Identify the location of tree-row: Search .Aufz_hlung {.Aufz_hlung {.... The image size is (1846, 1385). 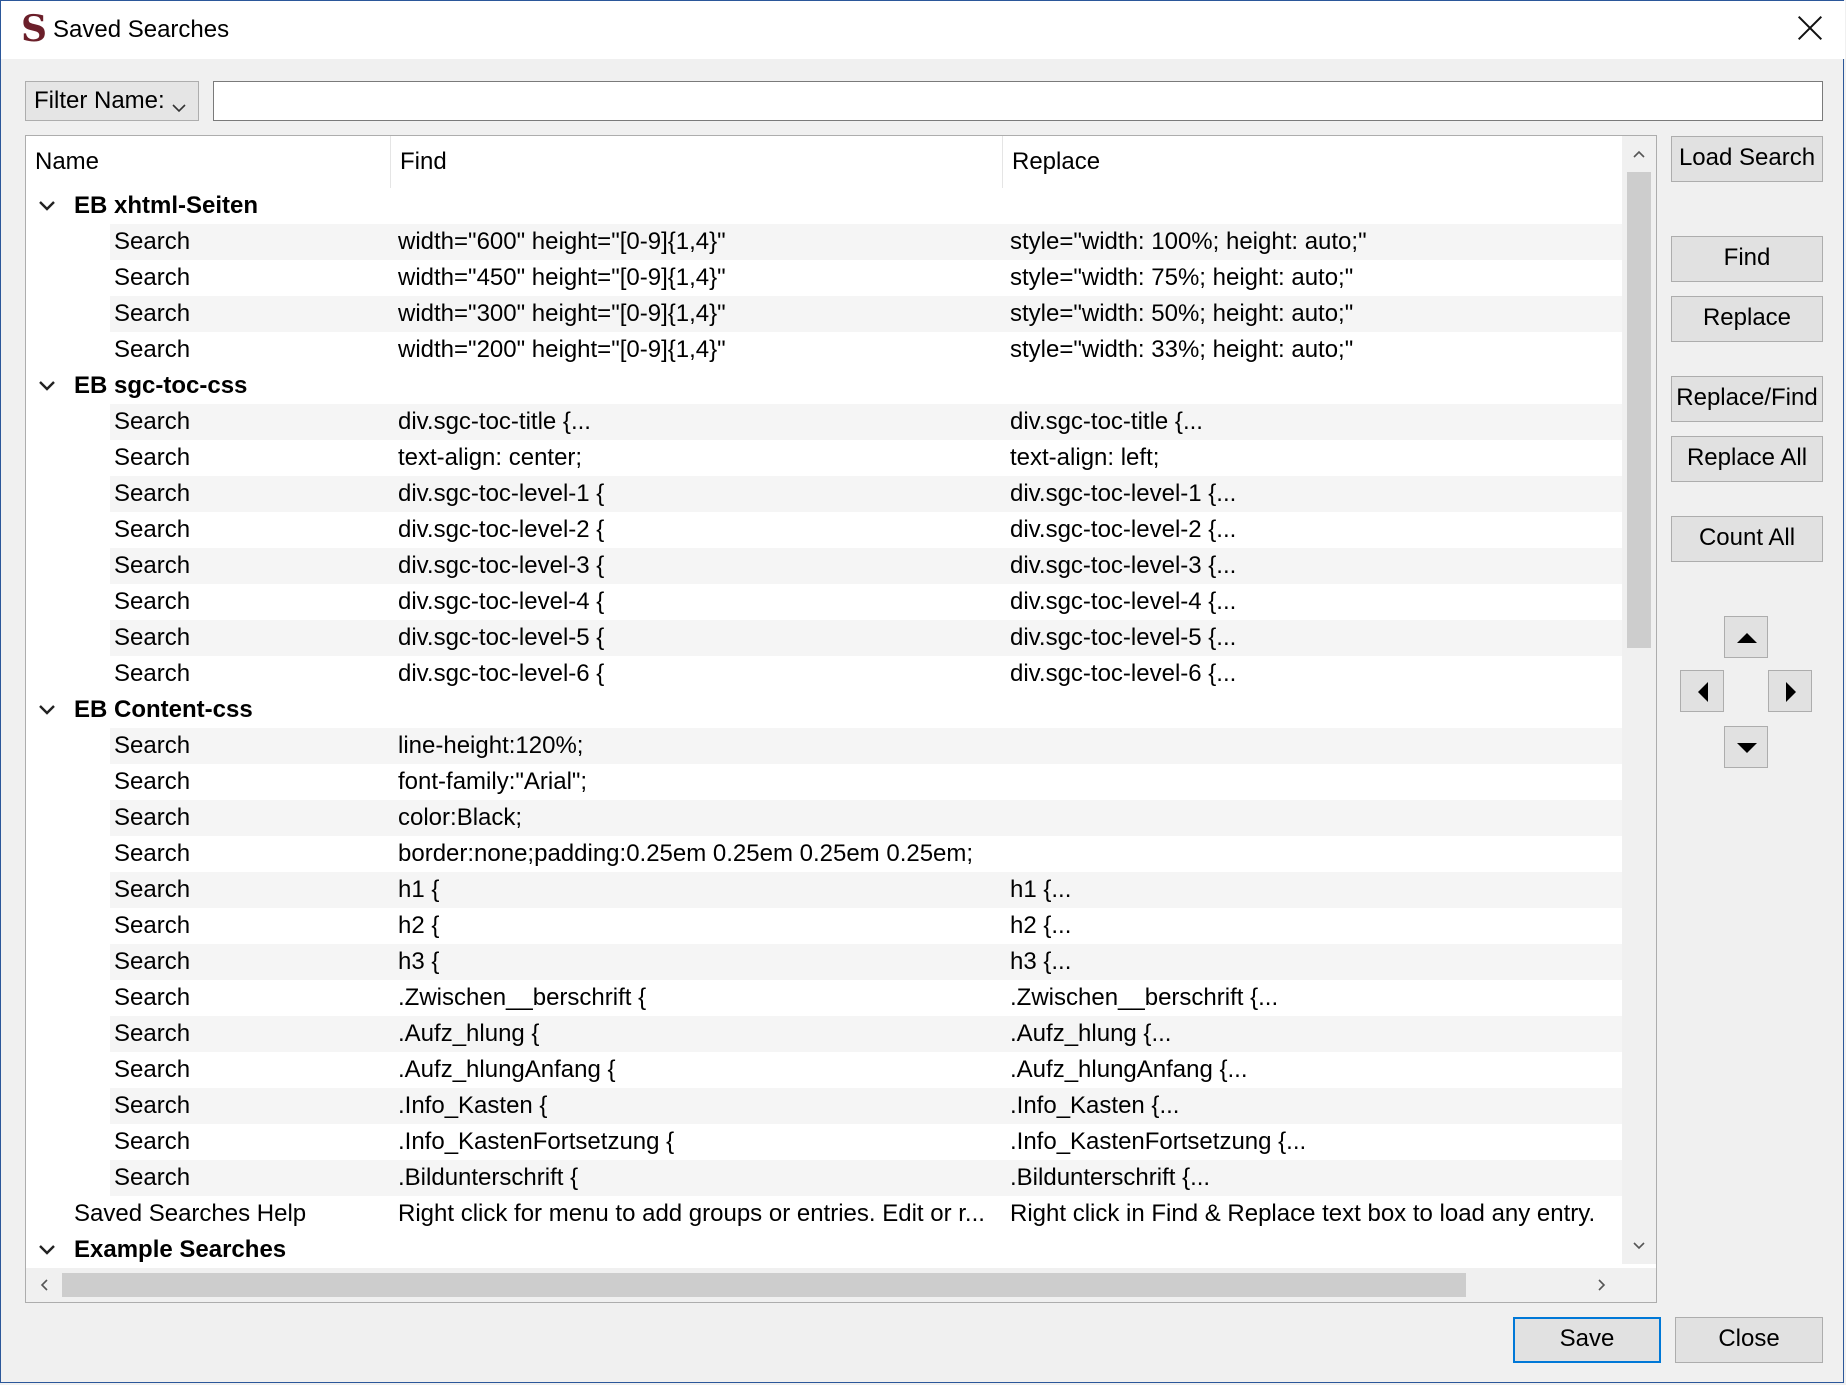
(824, 1034).